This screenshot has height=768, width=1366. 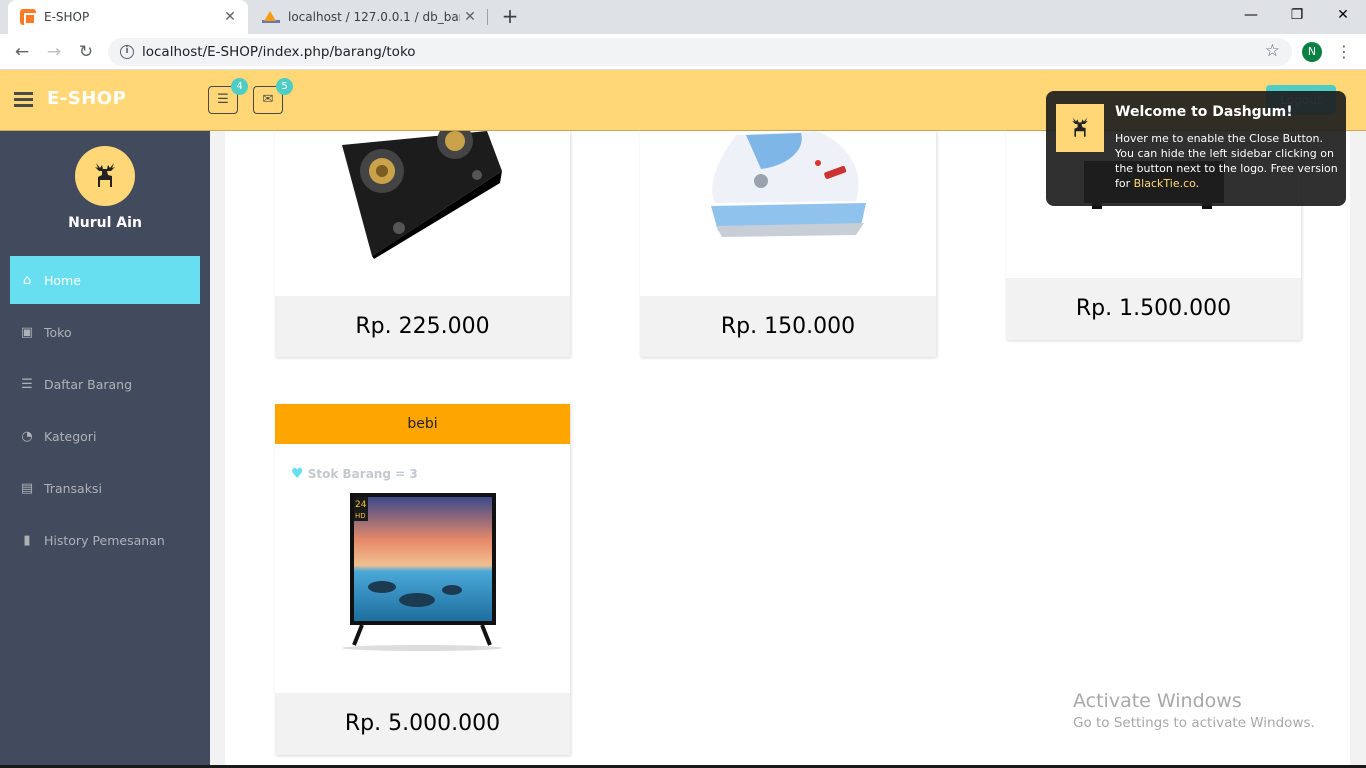 What do you see at coordinates (1251, 15) in the screenshot?
I see `minimize-button: —` at bounding box center [1251, 15].